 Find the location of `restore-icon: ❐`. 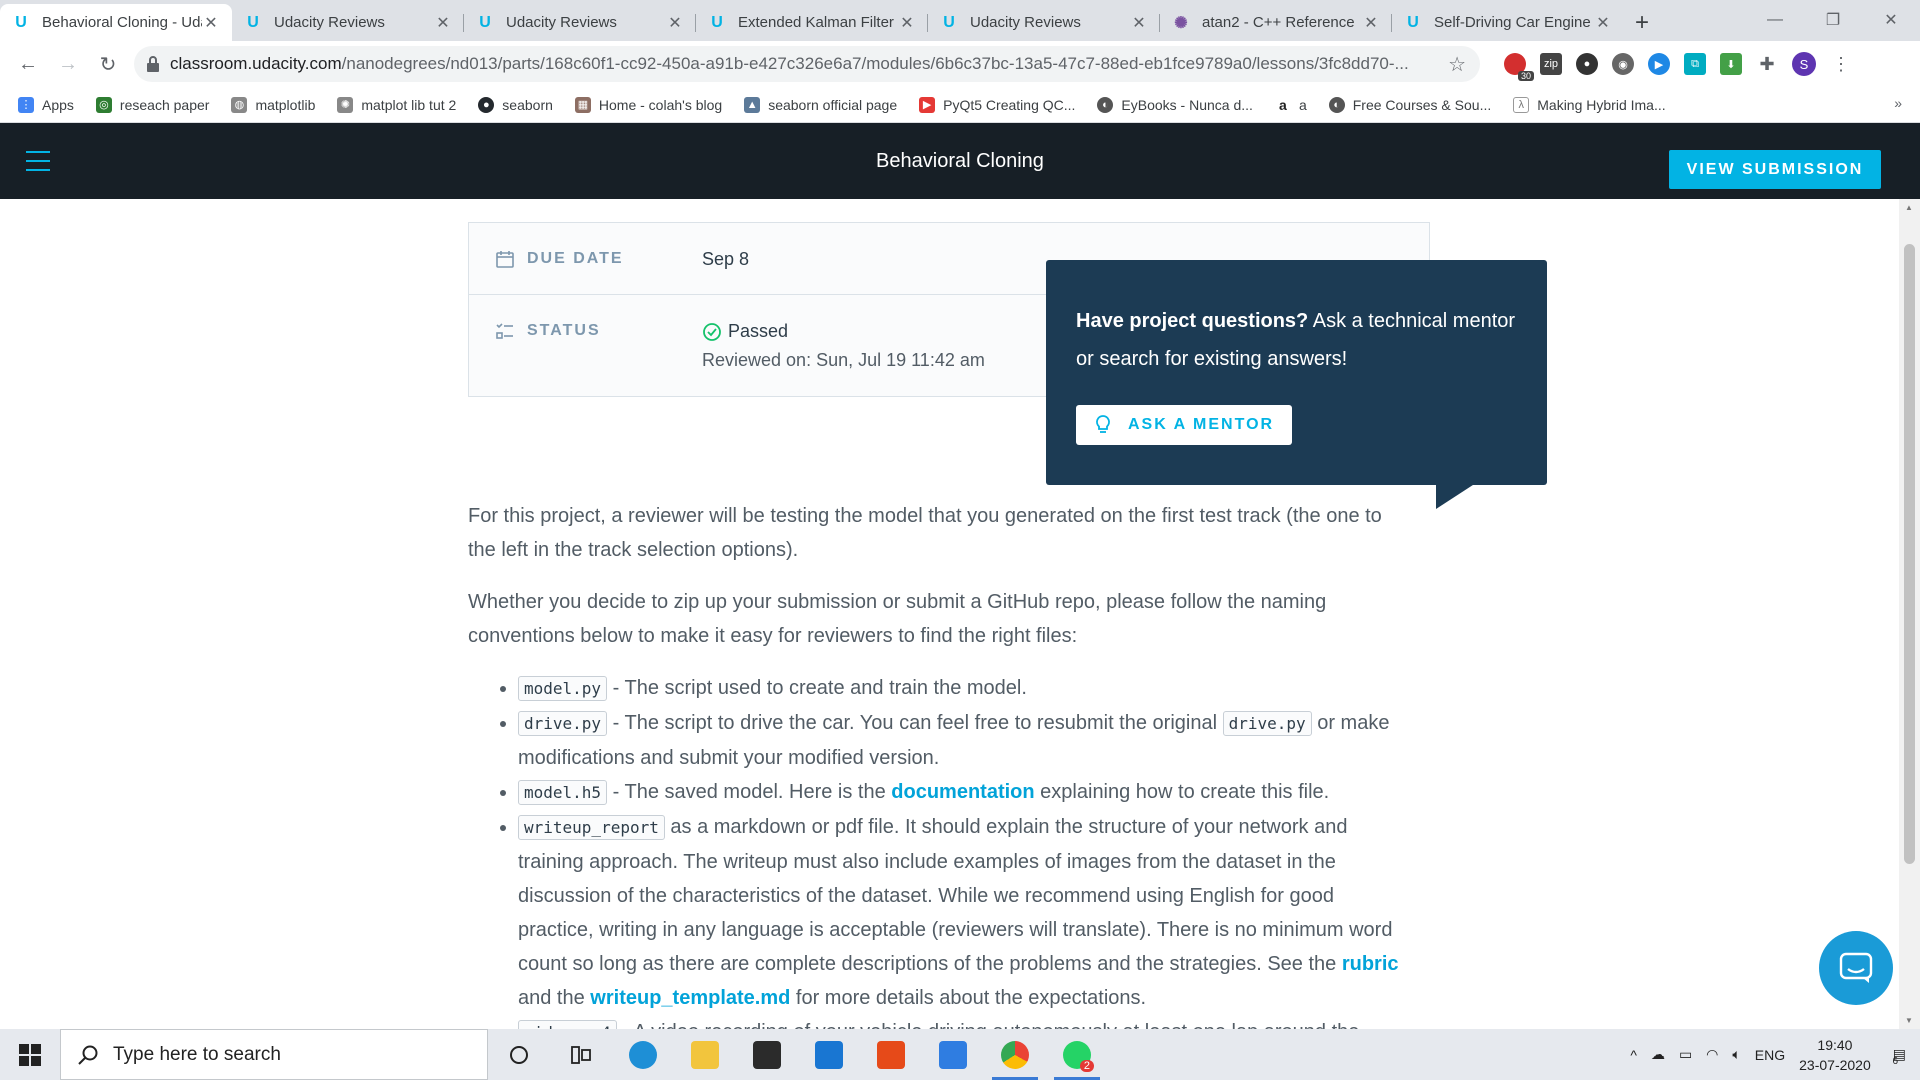

restore-icon: ❐ is located at coordinates (1833, 20).